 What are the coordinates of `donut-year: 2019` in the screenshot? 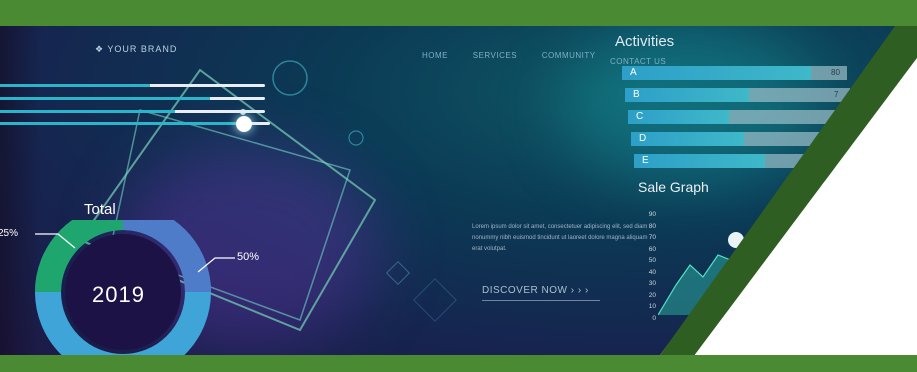 It's located at (118, 294).